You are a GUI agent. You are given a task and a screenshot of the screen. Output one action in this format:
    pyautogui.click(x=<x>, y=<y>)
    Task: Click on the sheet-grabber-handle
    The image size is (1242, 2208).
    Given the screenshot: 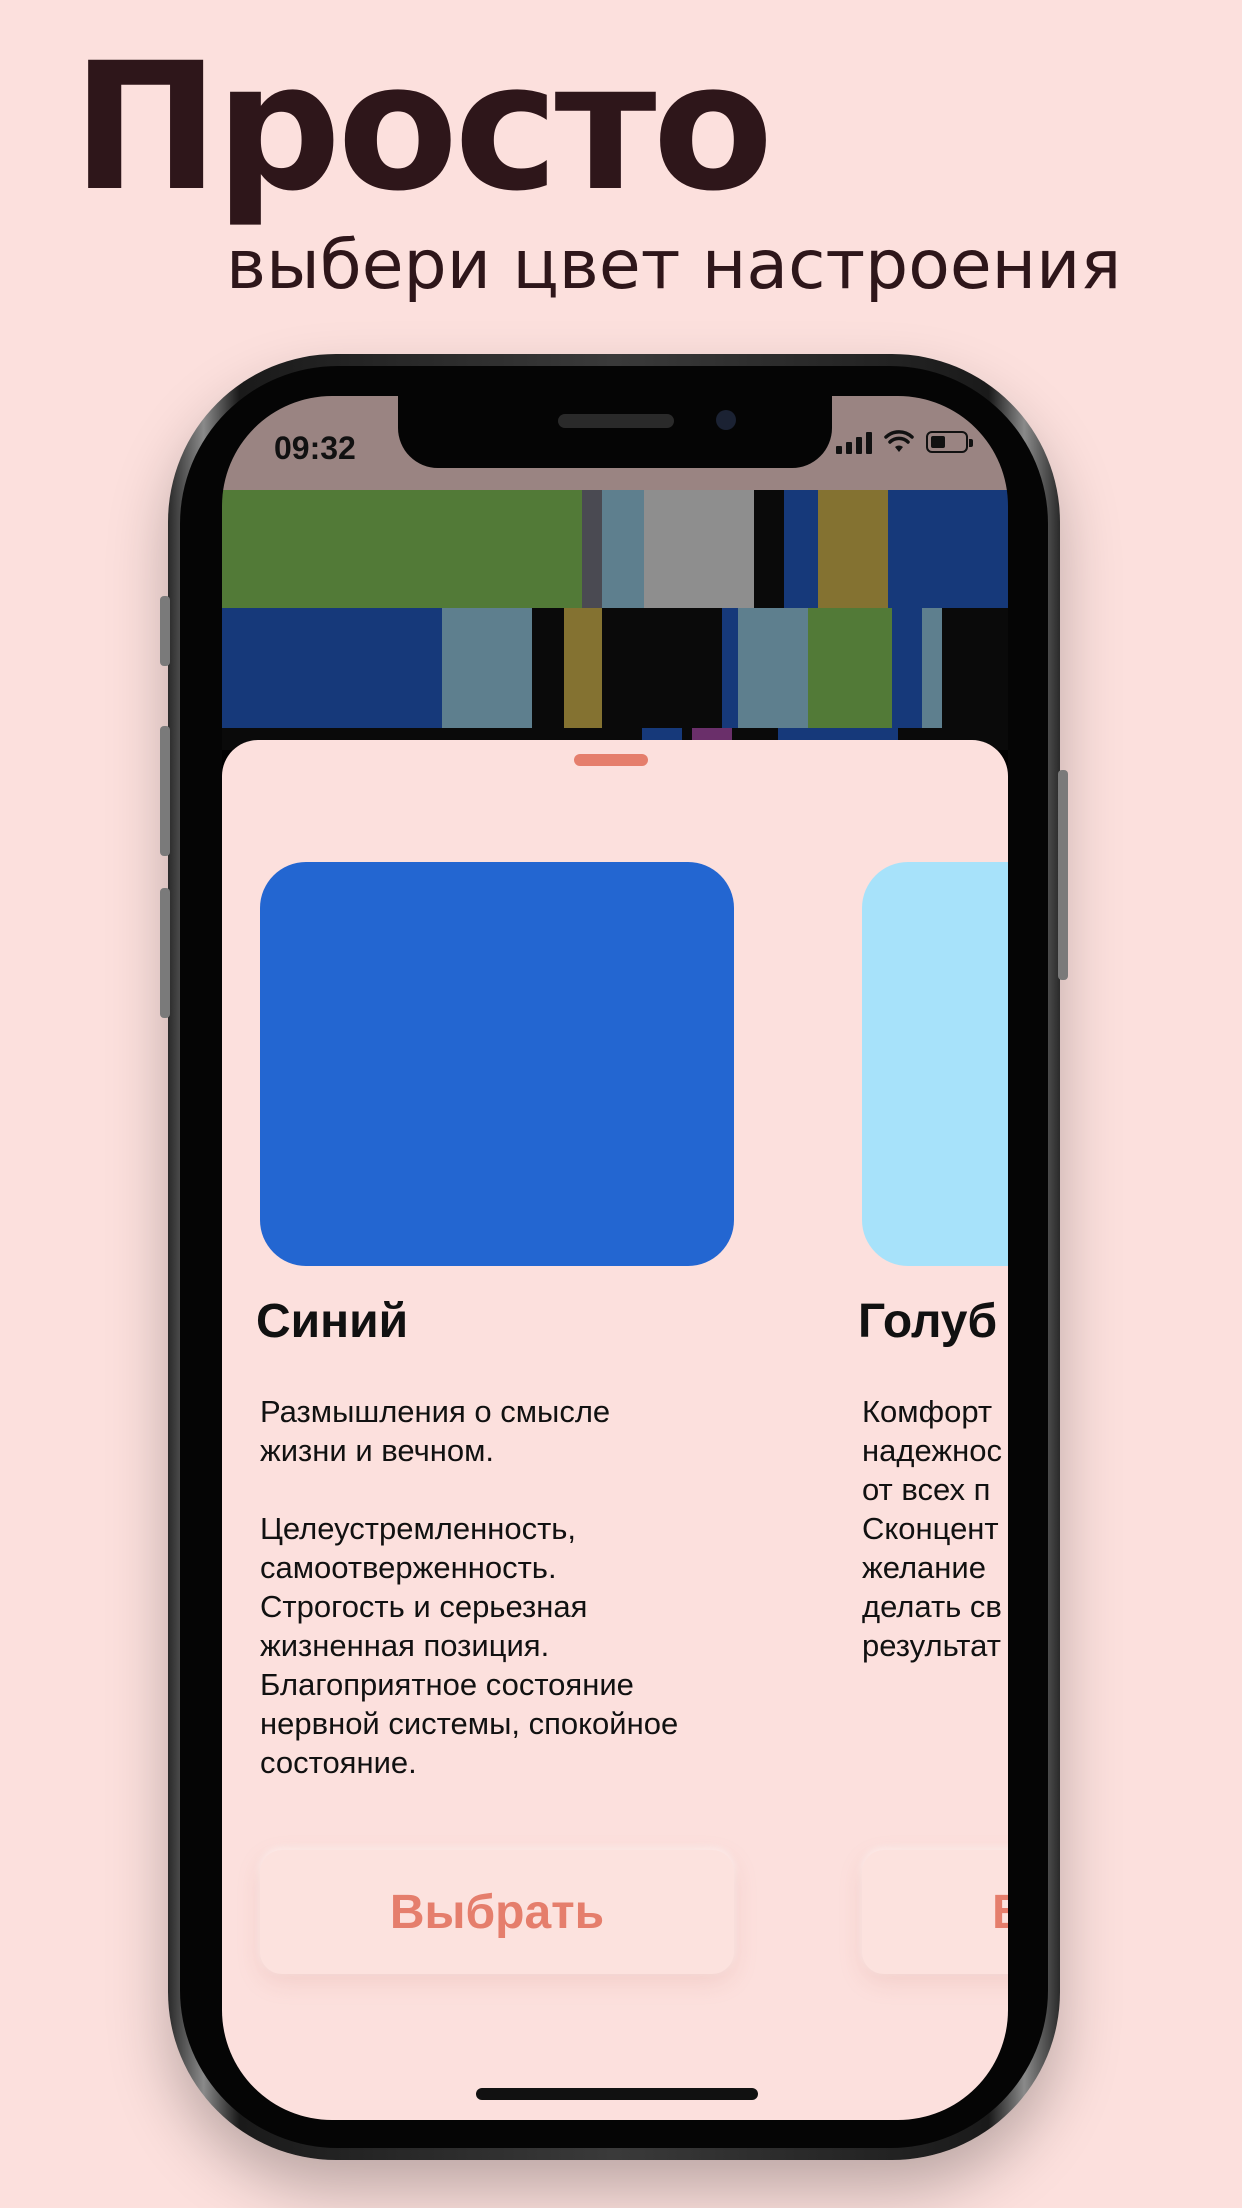 What is the action you would take?
    pyautogui.click(x=611, y=760)
    